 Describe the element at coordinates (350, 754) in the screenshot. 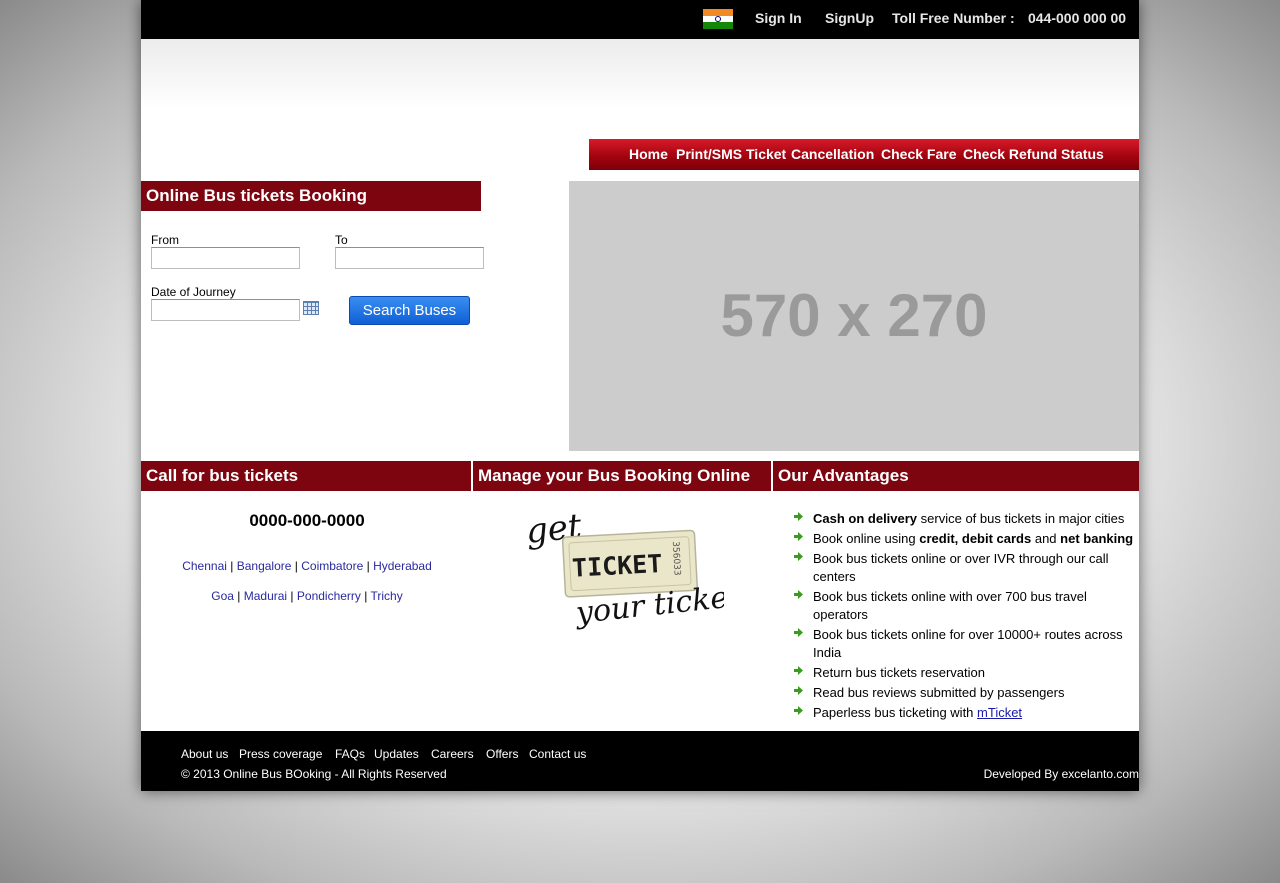

I see `footer-link-faqs: FAQs` at that location.